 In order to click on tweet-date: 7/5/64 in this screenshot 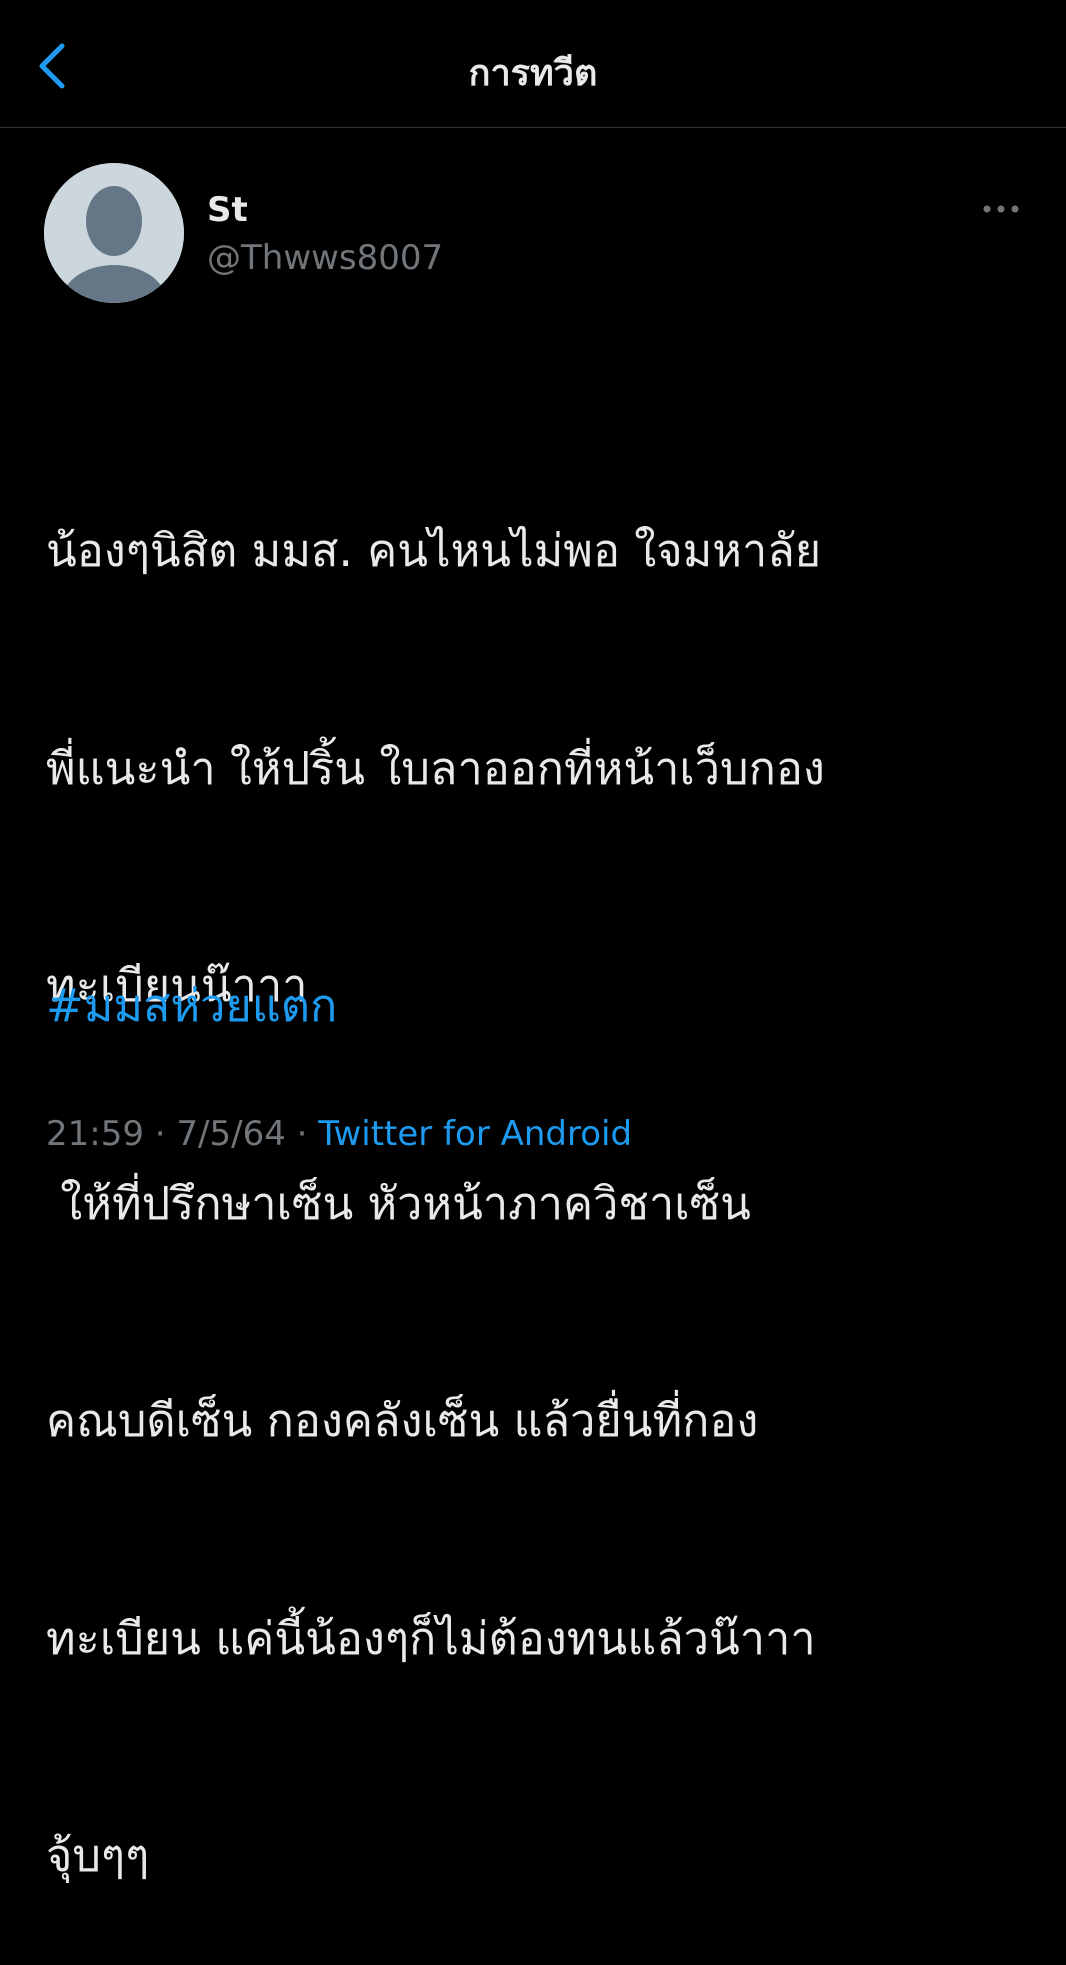, I will do `click(231, 1134)`.